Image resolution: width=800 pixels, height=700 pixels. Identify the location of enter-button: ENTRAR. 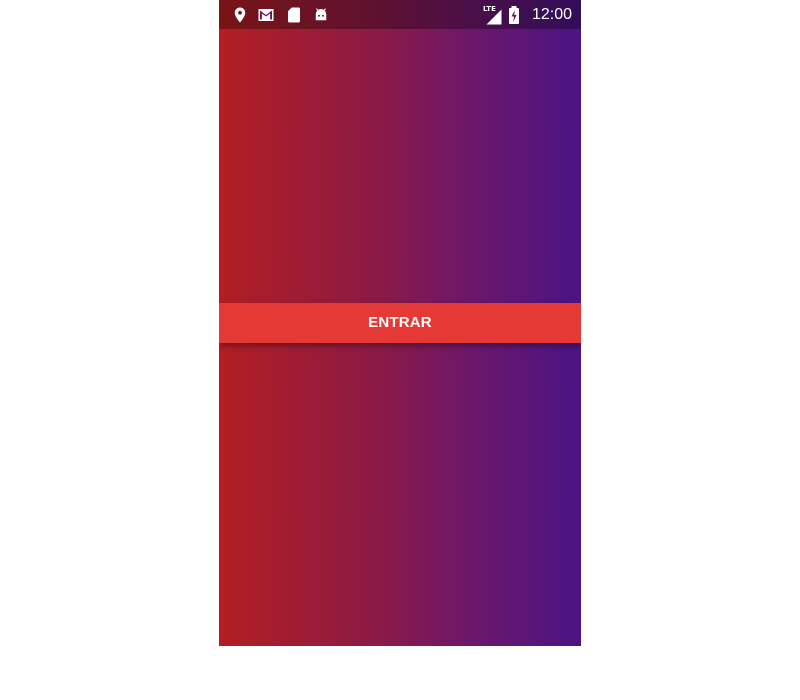
(400, 323).